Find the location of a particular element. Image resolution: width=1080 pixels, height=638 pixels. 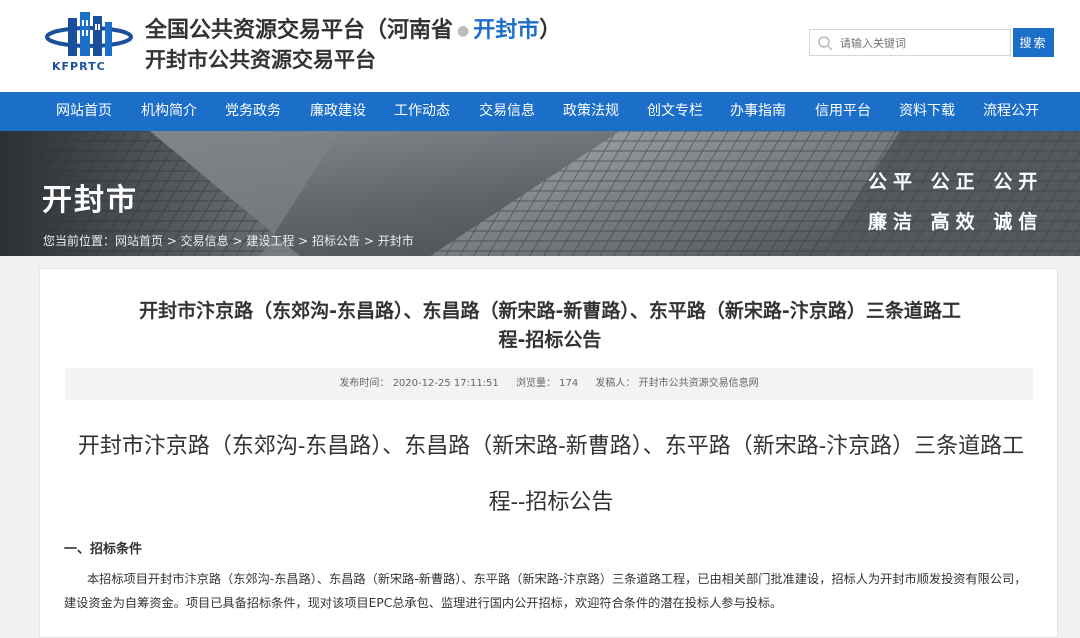

site-title: 全国公共资源交易平台（河南省 ● 开封市） is located at coordinates (353, 28).